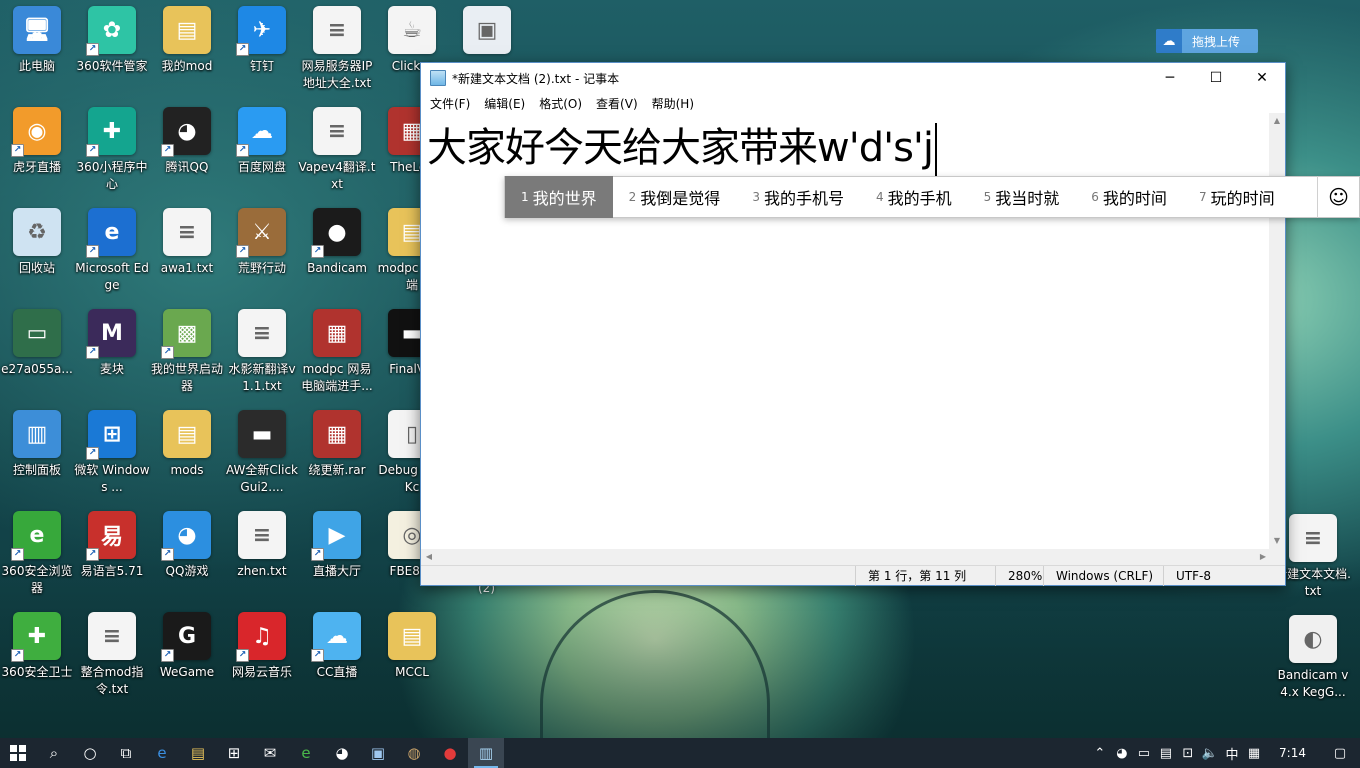 This screenshot has width=1360, height=768. I want to click on tray-network-icon: ⊡, so click(1188, 753).